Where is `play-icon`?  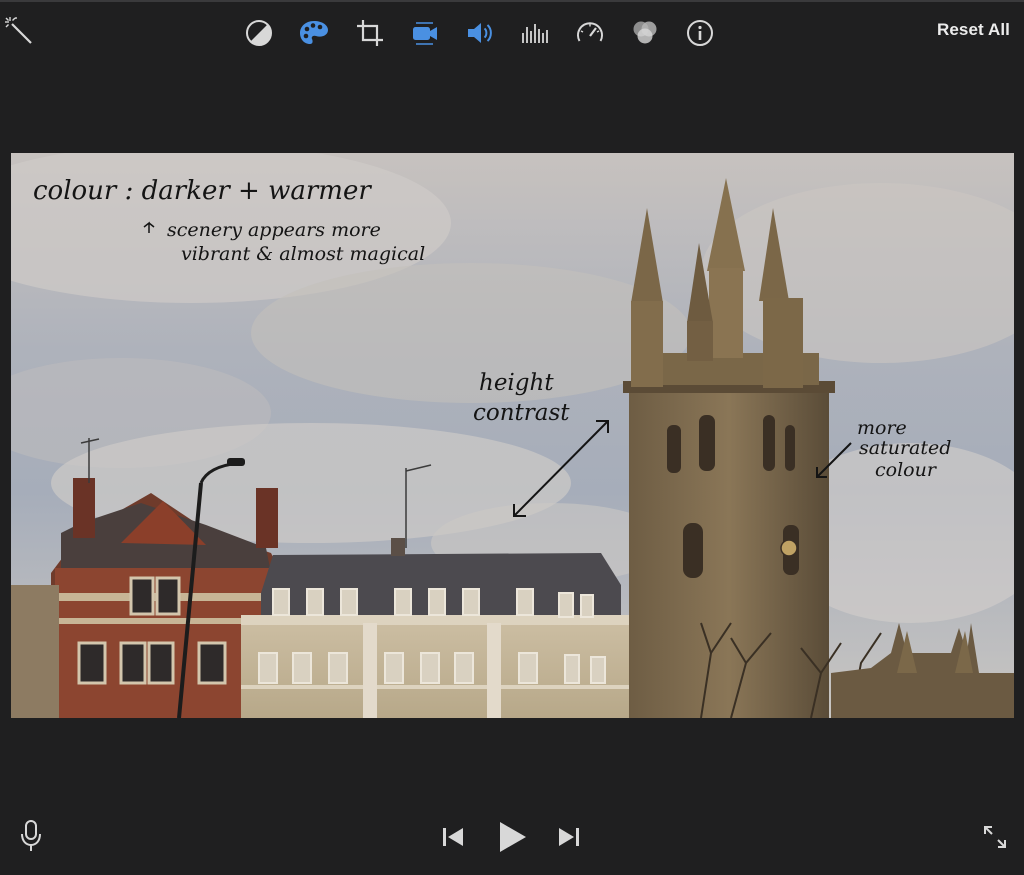
play-icon is located at coordinates (513, 837).